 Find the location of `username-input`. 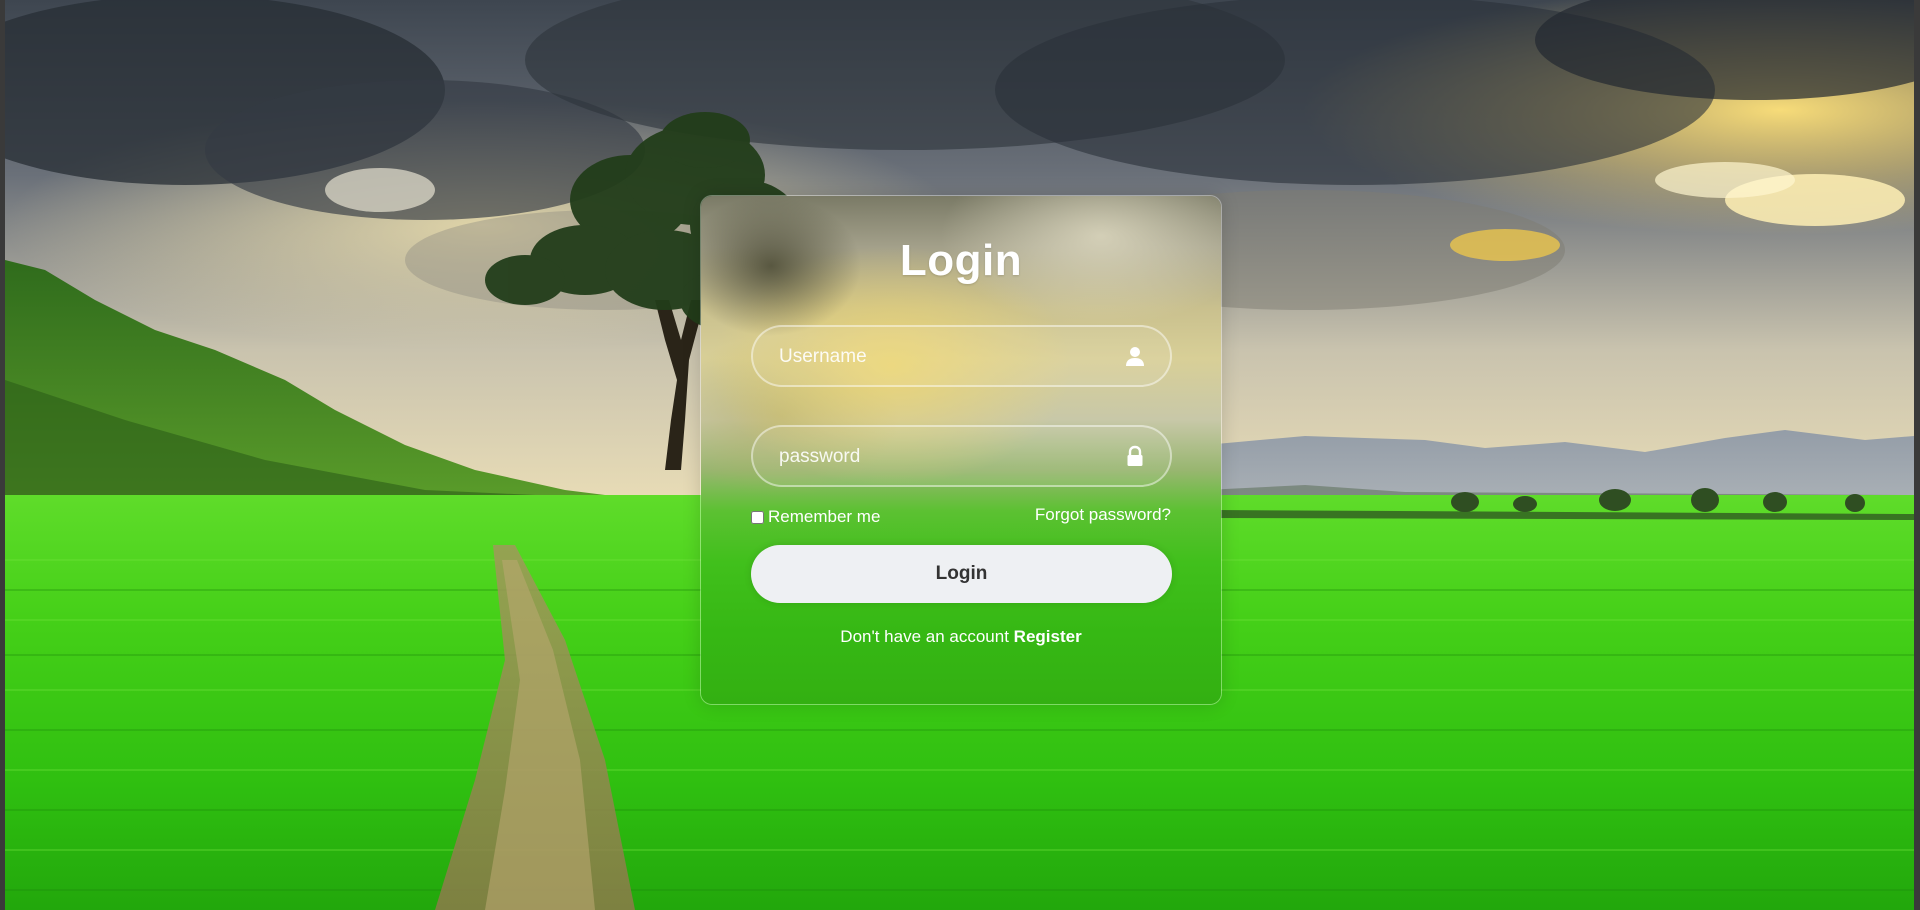

username-input is located at coordinates (944, 357).